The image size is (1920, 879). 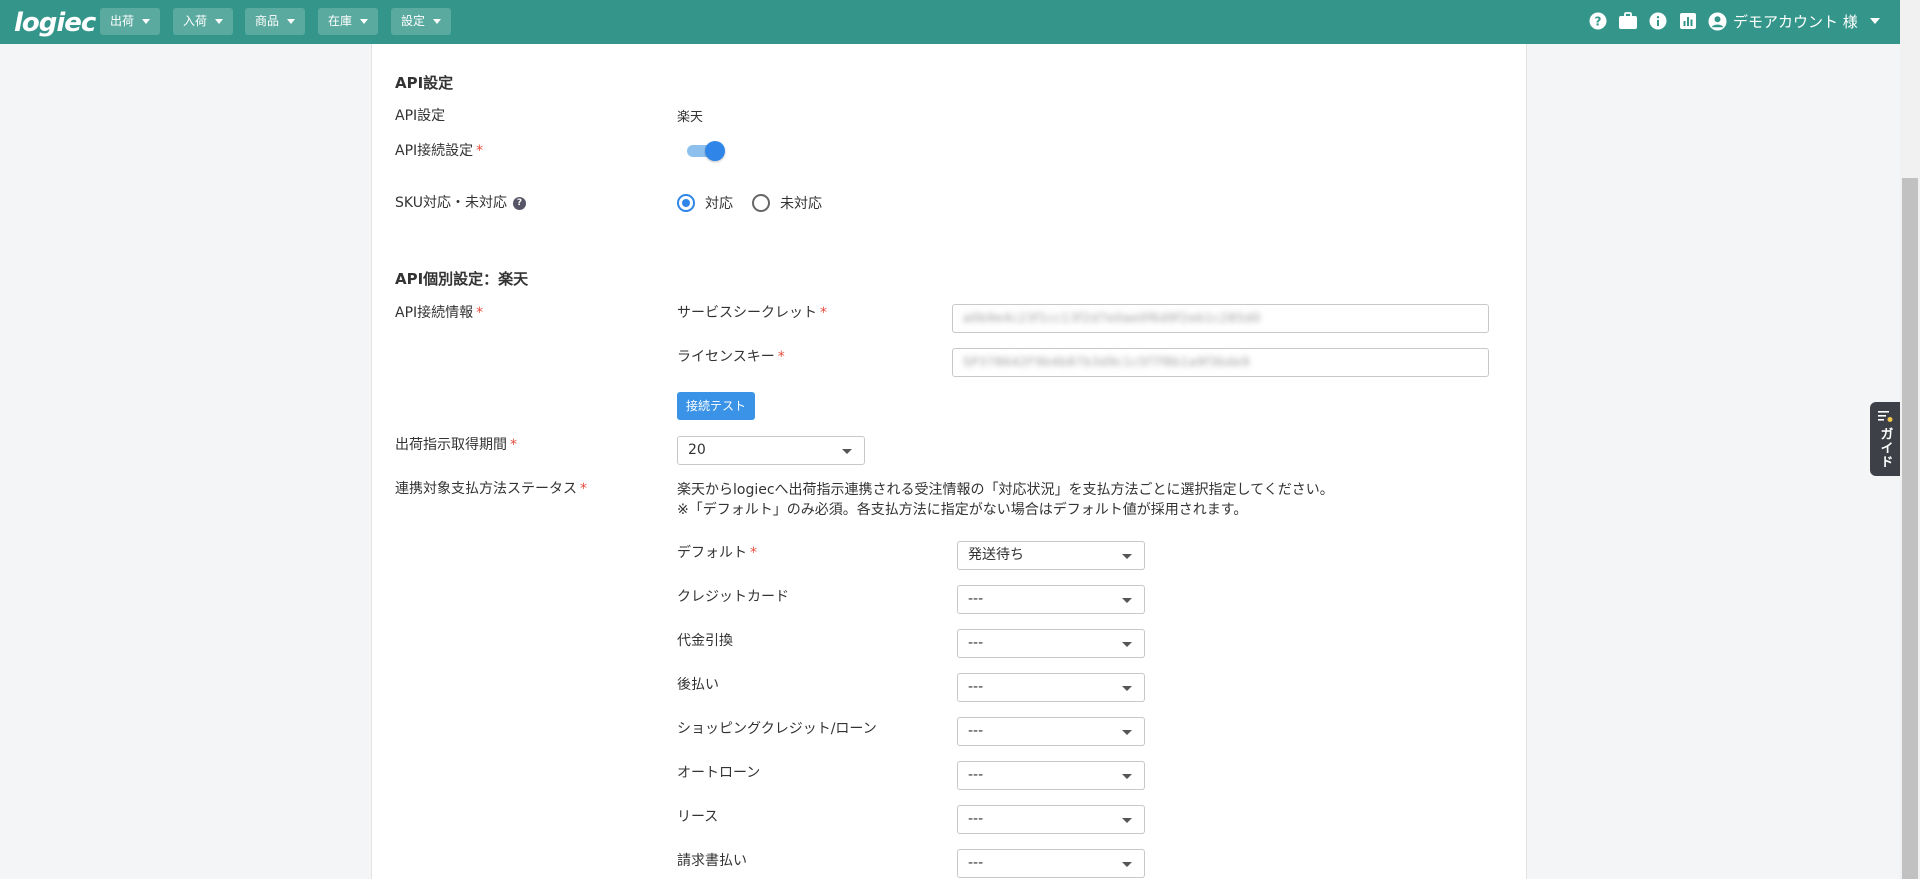 I want to click on sku-radio-supported: 対応, so click(x=705, y=203).